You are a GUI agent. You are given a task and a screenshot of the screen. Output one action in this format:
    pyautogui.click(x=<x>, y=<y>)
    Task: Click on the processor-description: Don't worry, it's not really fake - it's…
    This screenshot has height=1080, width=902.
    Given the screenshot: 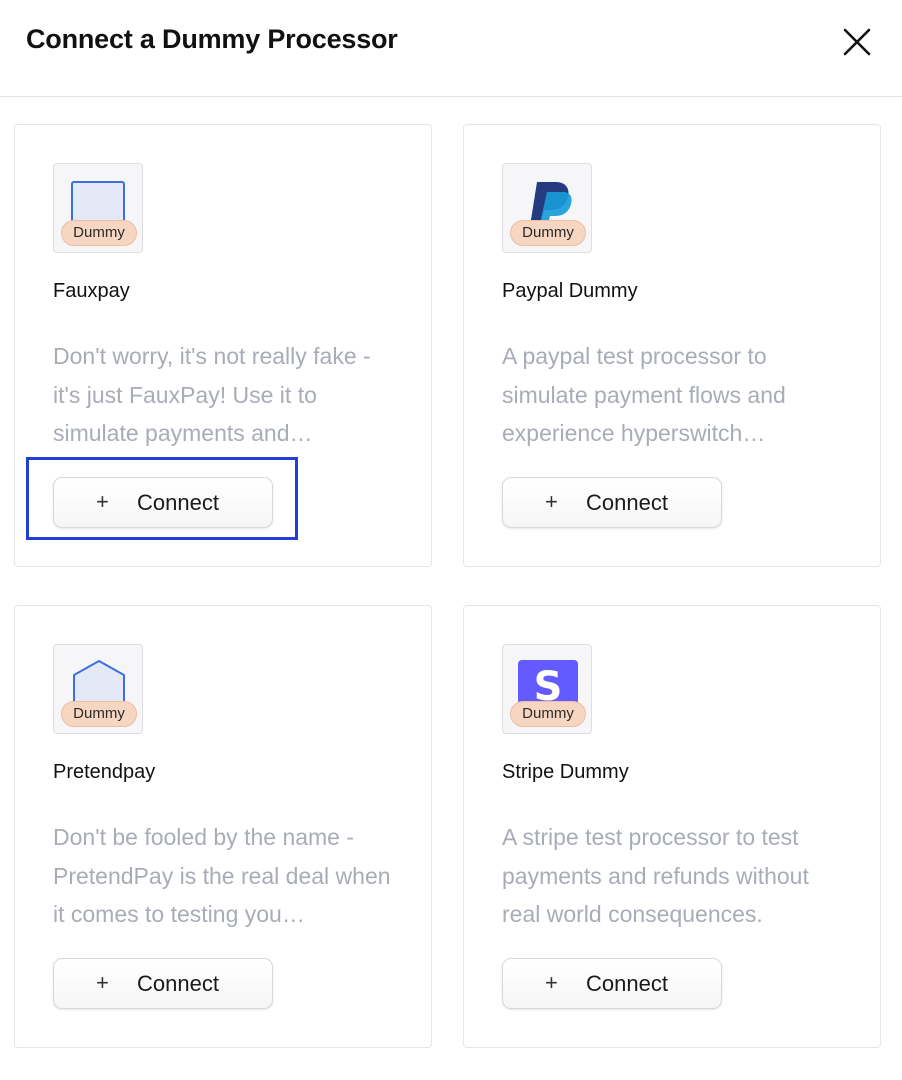 What is the action you would take?
    pyautogui.click(x=212, y=394)
    